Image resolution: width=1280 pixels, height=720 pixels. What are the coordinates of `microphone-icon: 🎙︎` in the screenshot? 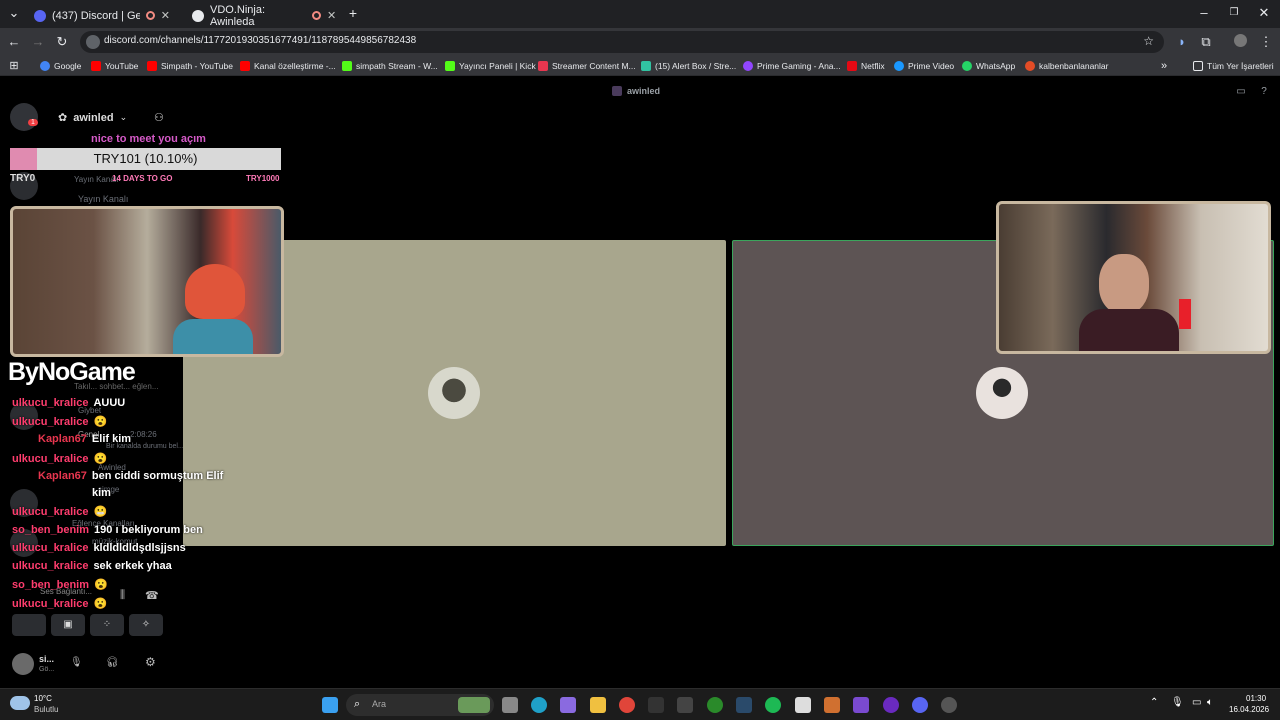 It's located at (76, 662).